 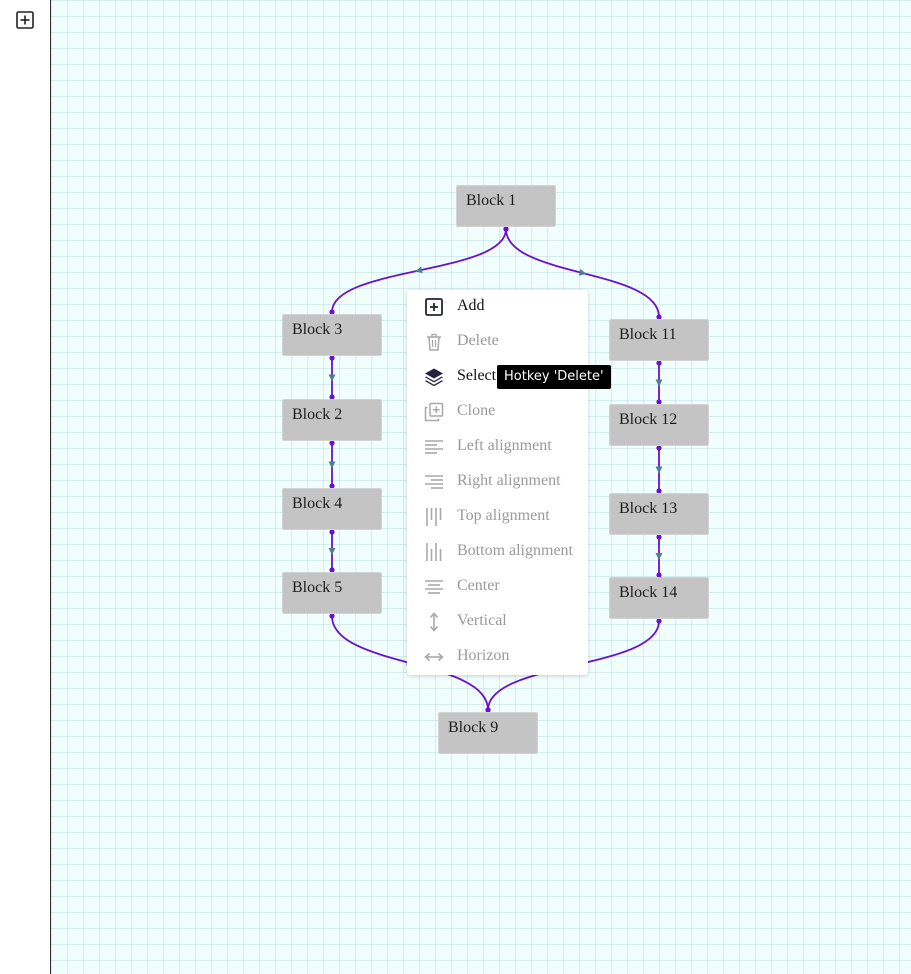 I want to click on block-2: Block 2, so click(x=332, y=420).